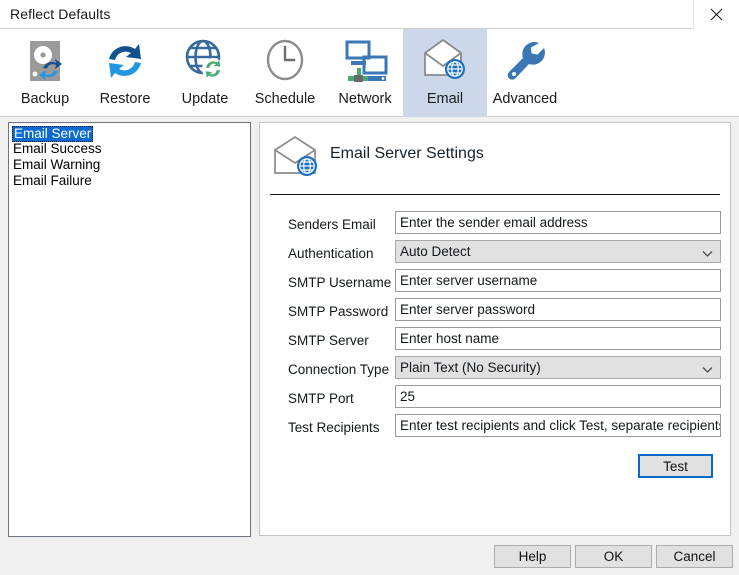 This screenshot has width=739, height=575. Describe the element at coordinates (435, 251) in the screenshot. I see `authentication-value: Auto Detect` at that location.